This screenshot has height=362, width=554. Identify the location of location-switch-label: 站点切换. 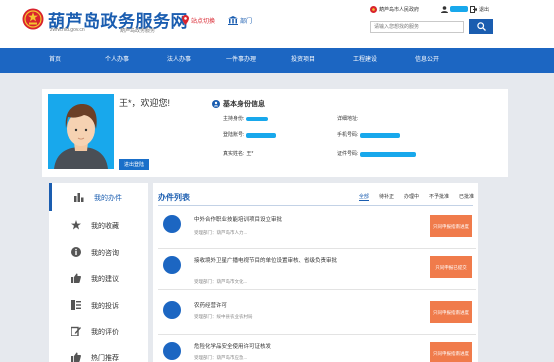
(203, 21).